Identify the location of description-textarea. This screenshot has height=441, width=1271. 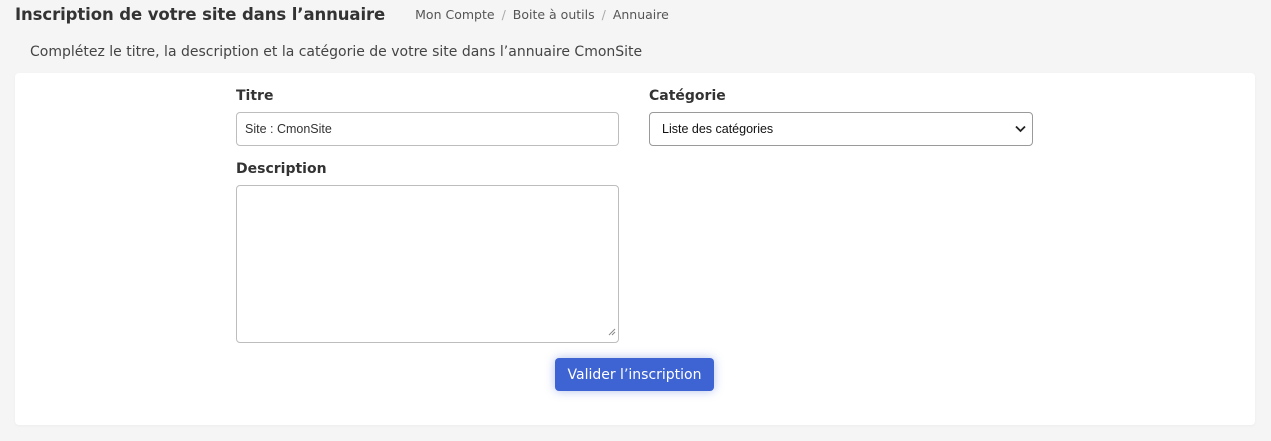
(427, 264).